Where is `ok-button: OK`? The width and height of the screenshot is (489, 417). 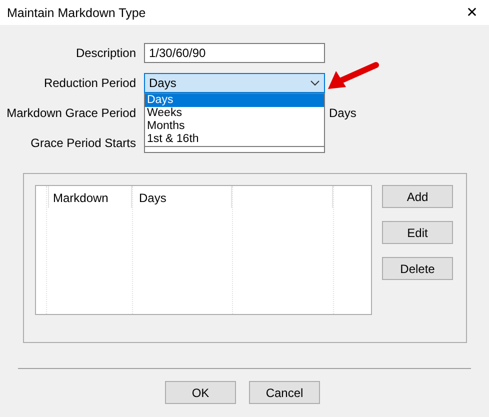 ok-button: OK is located at coordinates (200, 392).